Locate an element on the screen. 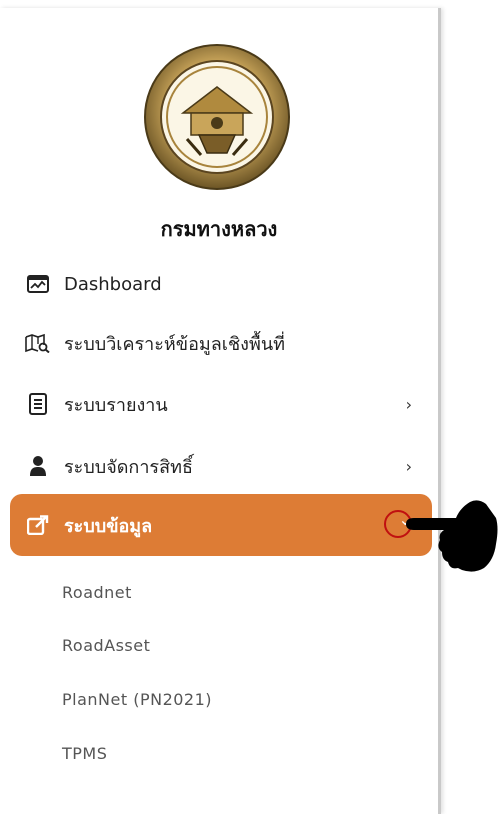 Image resolution: width=499 pixels, height=814 pixels. menu-label-spatial-analysis: ระบบวิเคราะห์ข้อมูลเชิงพื้นที่ is located at coordinates (175, 344).